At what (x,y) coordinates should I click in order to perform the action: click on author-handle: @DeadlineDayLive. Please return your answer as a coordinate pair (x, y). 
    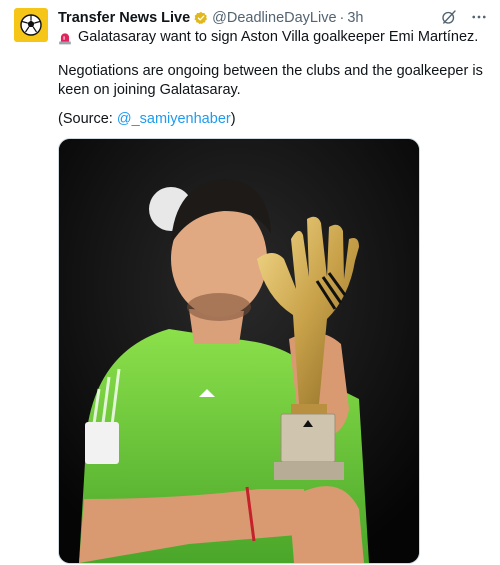
    Looking at the image, I should click on (274, 18).